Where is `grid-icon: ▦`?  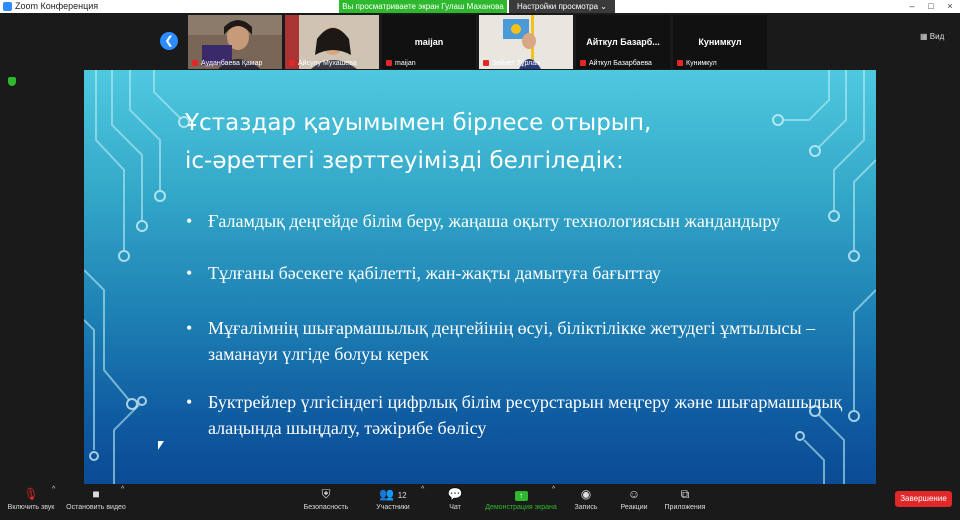 grid-icon: ▦ is located at coordinates (924, 36).